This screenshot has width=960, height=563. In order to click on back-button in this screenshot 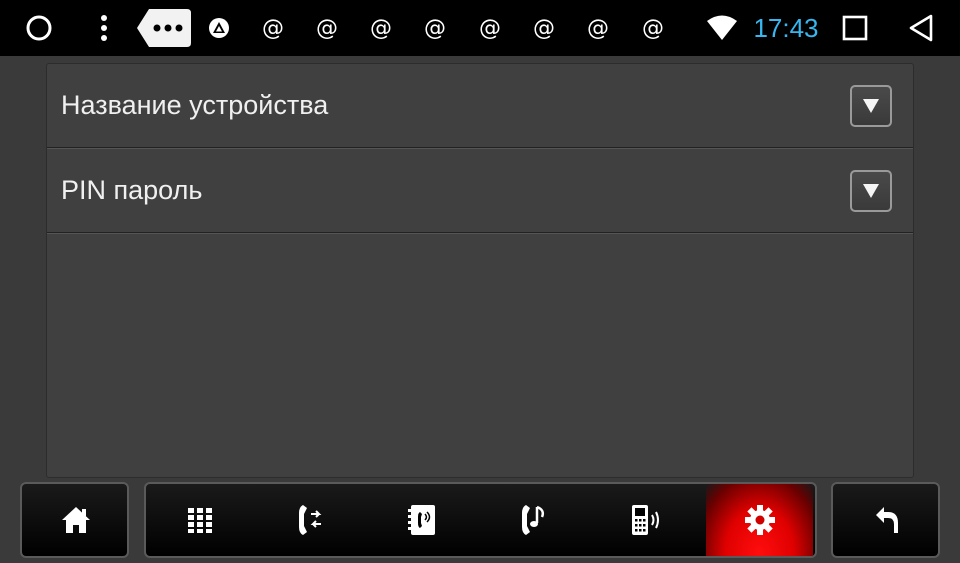, I will do `click(885, 520)`.